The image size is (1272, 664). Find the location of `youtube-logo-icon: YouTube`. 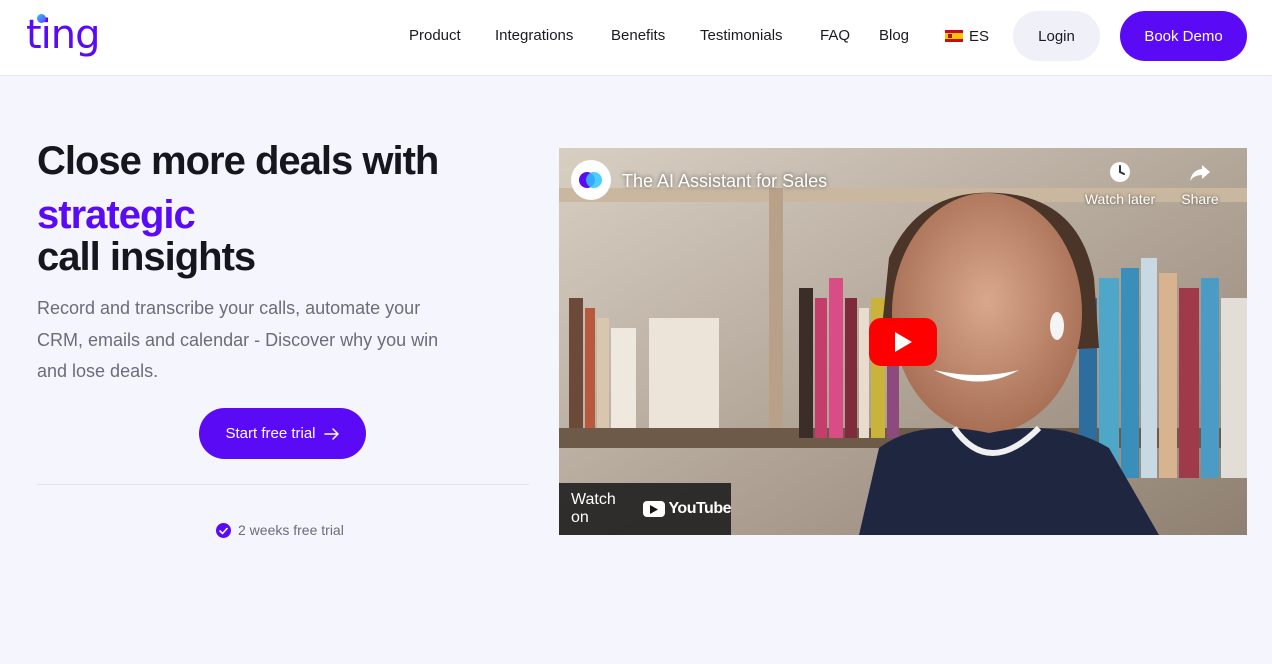

youtube-logo-icon: YouTube is located at coordinates (687, 509).